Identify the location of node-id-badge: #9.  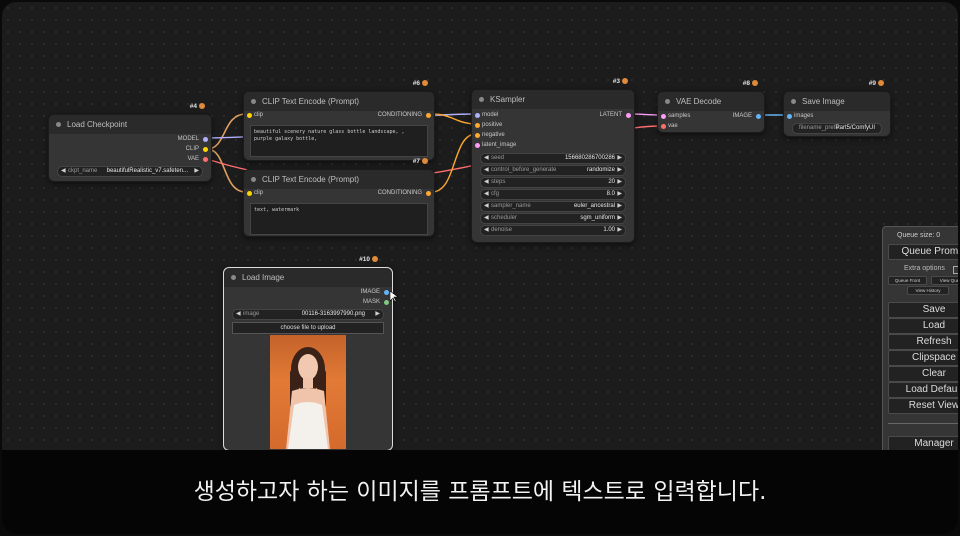
(876, 83).